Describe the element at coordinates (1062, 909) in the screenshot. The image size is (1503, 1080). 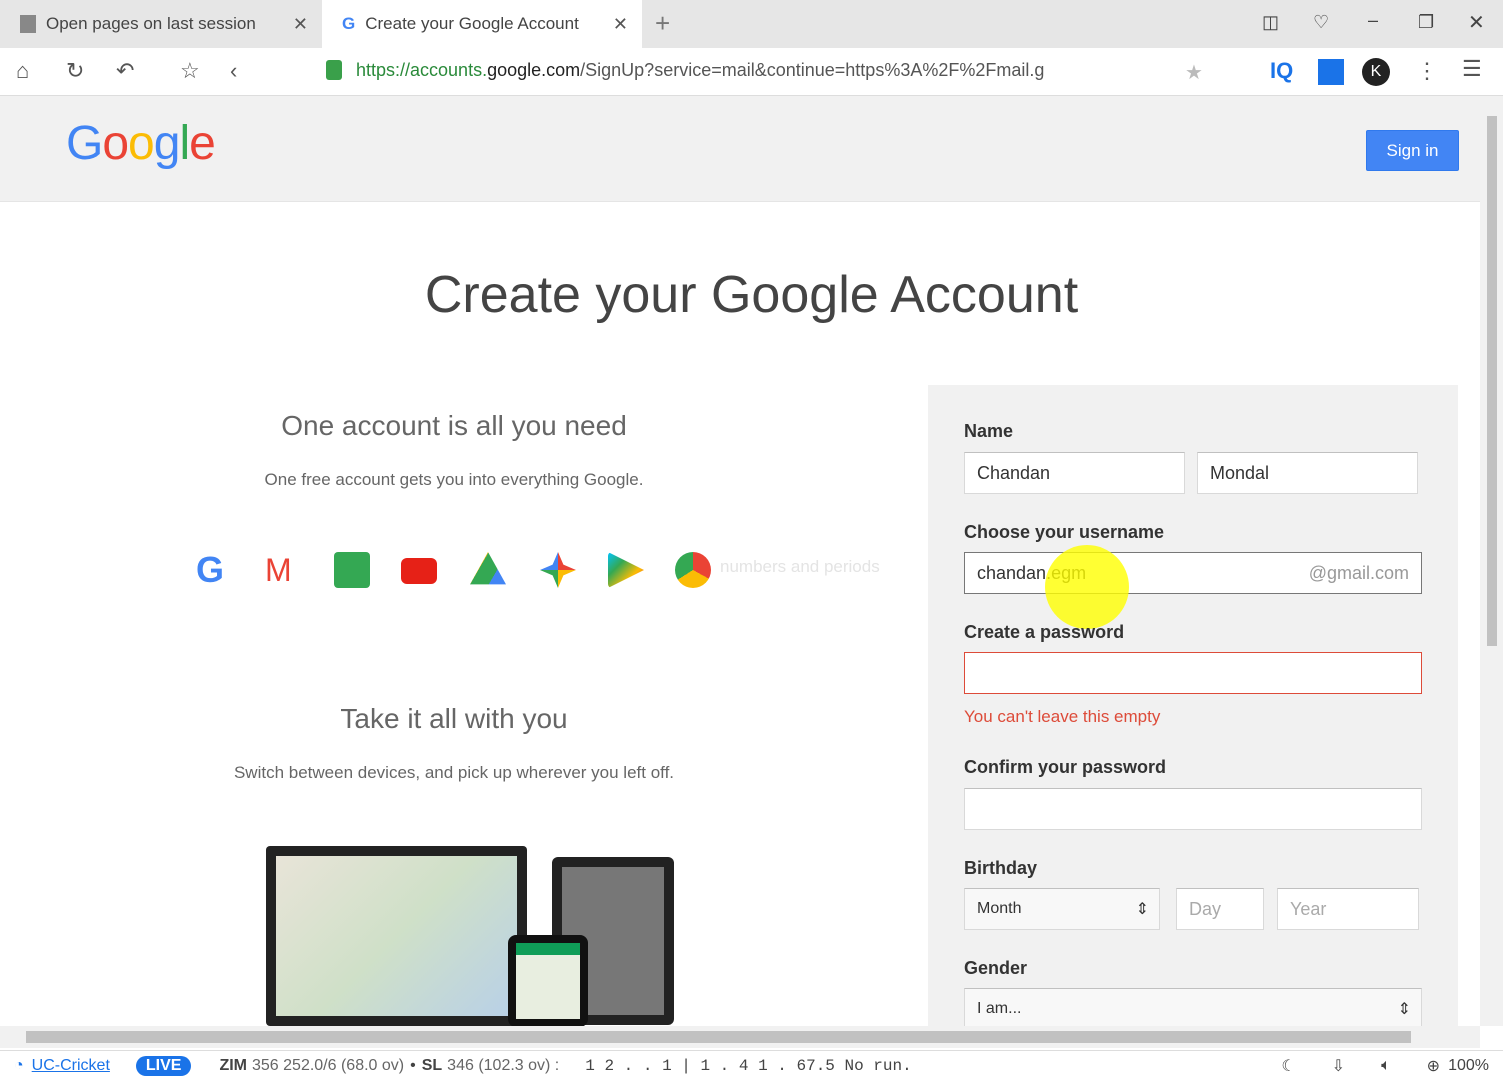
I see `month-select: Month ⇕` at that location.